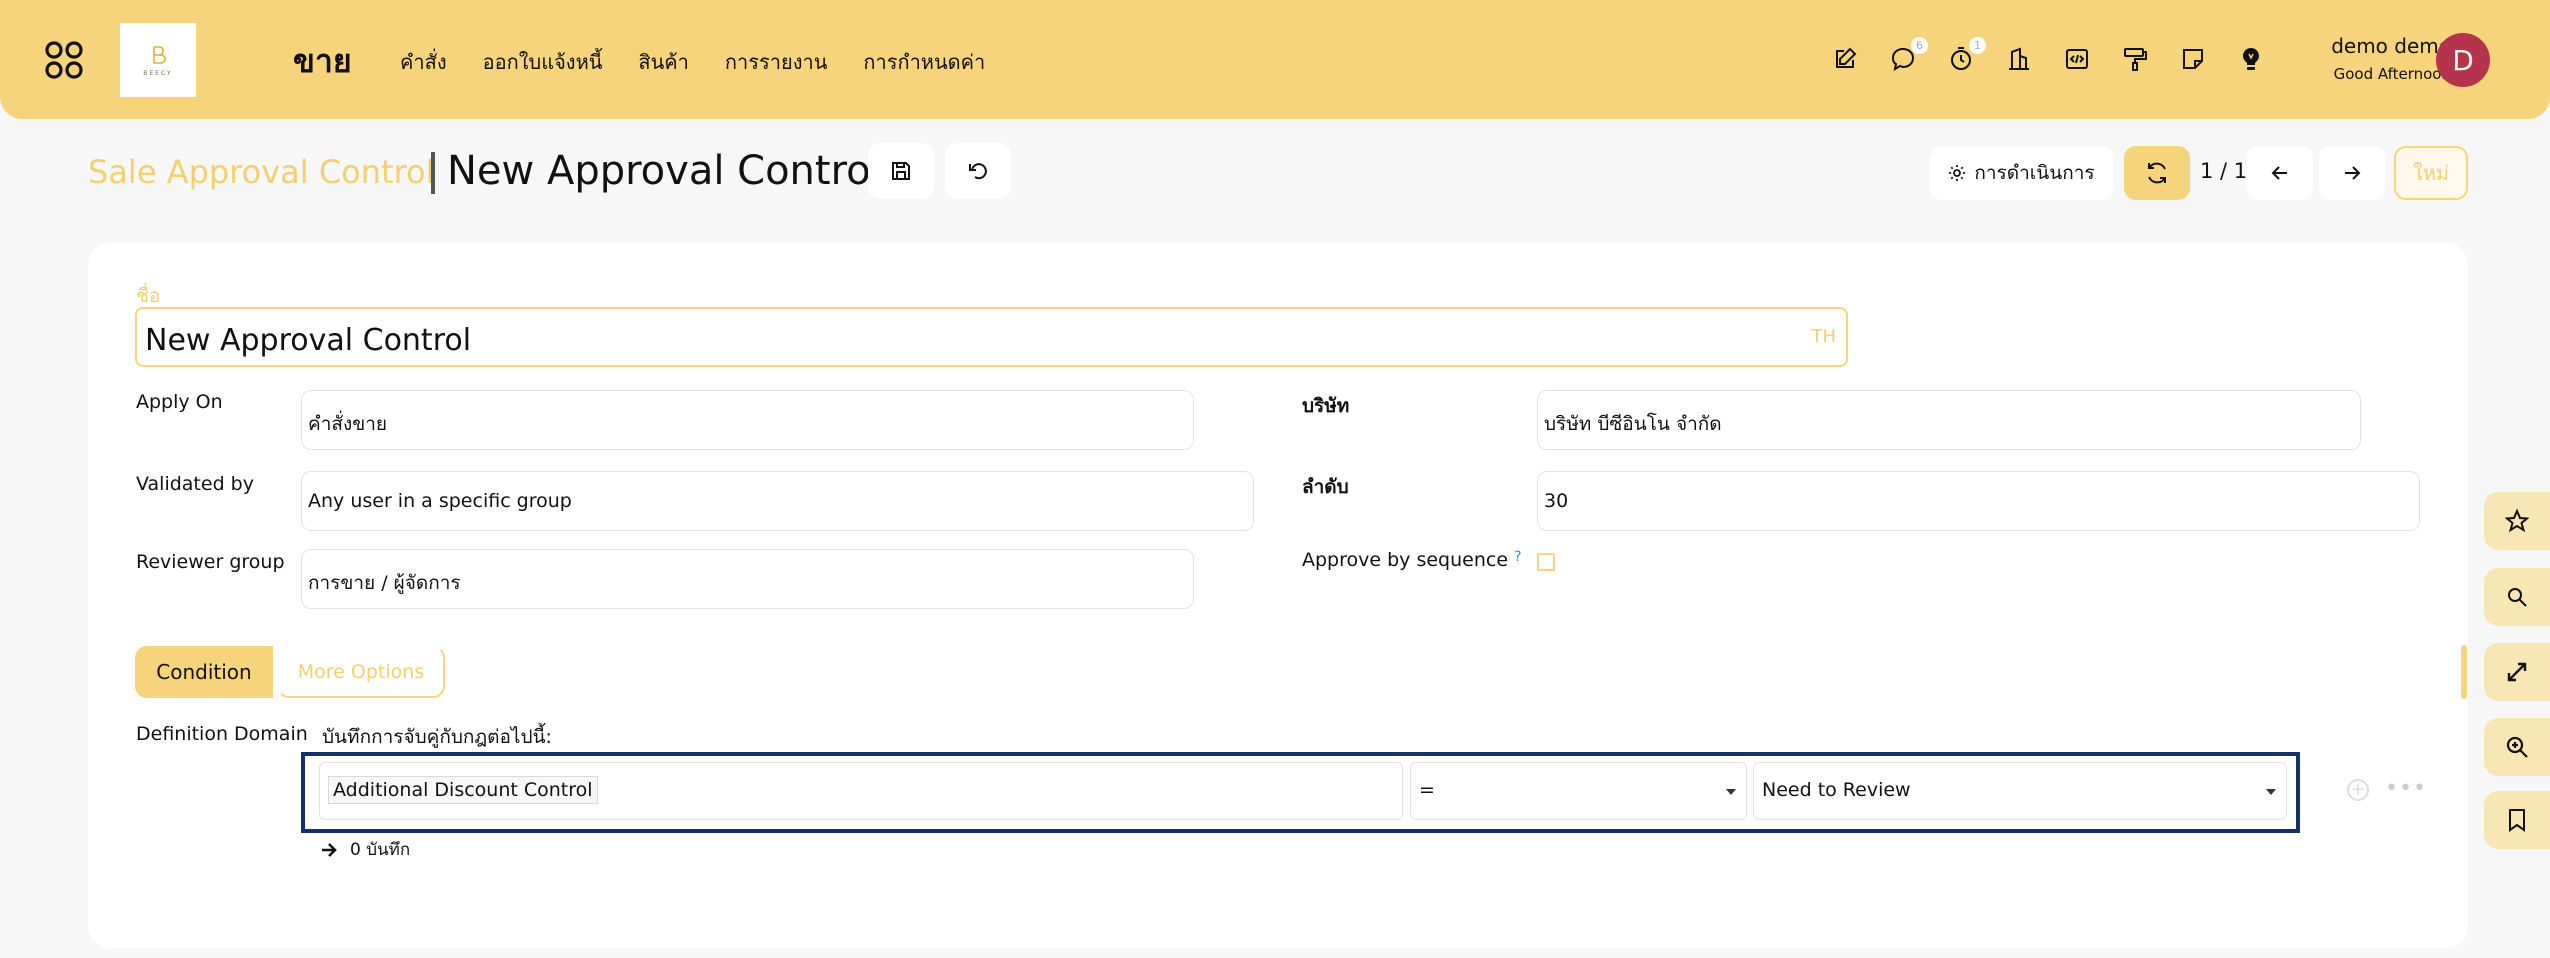  I want to click on company-logo: BEECY, so click(158, 60).